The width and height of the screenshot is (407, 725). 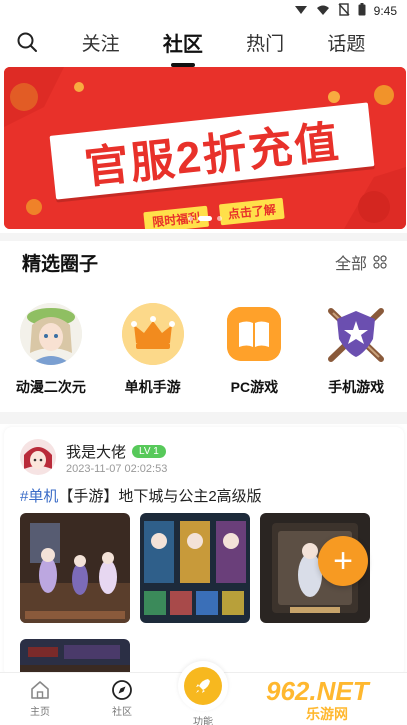 I want to click on anime-girl-avatar, so click(x=50, y=334).